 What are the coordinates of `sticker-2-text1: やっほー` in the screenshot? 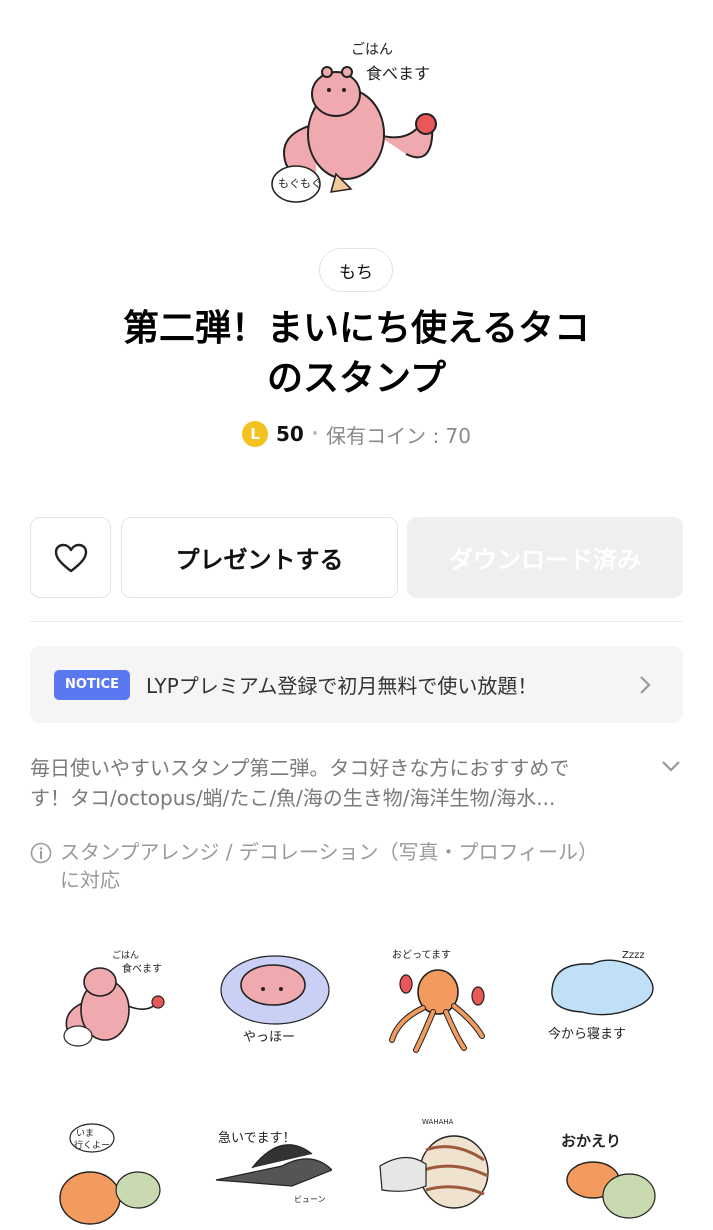 It's located at (269, 1037).